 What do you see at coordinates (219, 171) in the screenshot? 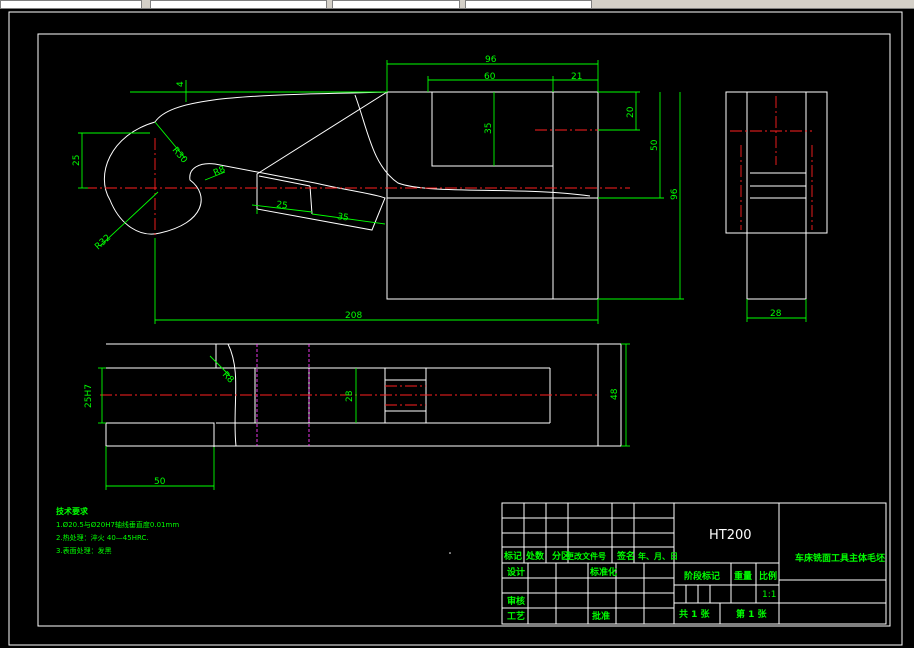
I see `dim-r8: R8` at bounding box center [219, 171].